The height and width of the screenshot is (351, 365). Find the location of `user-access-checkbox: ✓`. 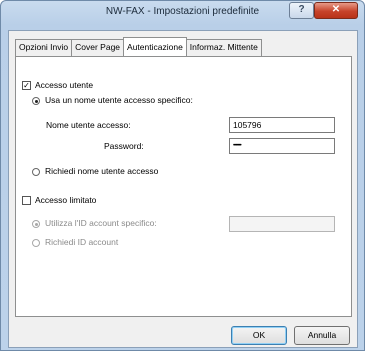

user-access-checkbox: ✓ is located at coordinates (26, 85).